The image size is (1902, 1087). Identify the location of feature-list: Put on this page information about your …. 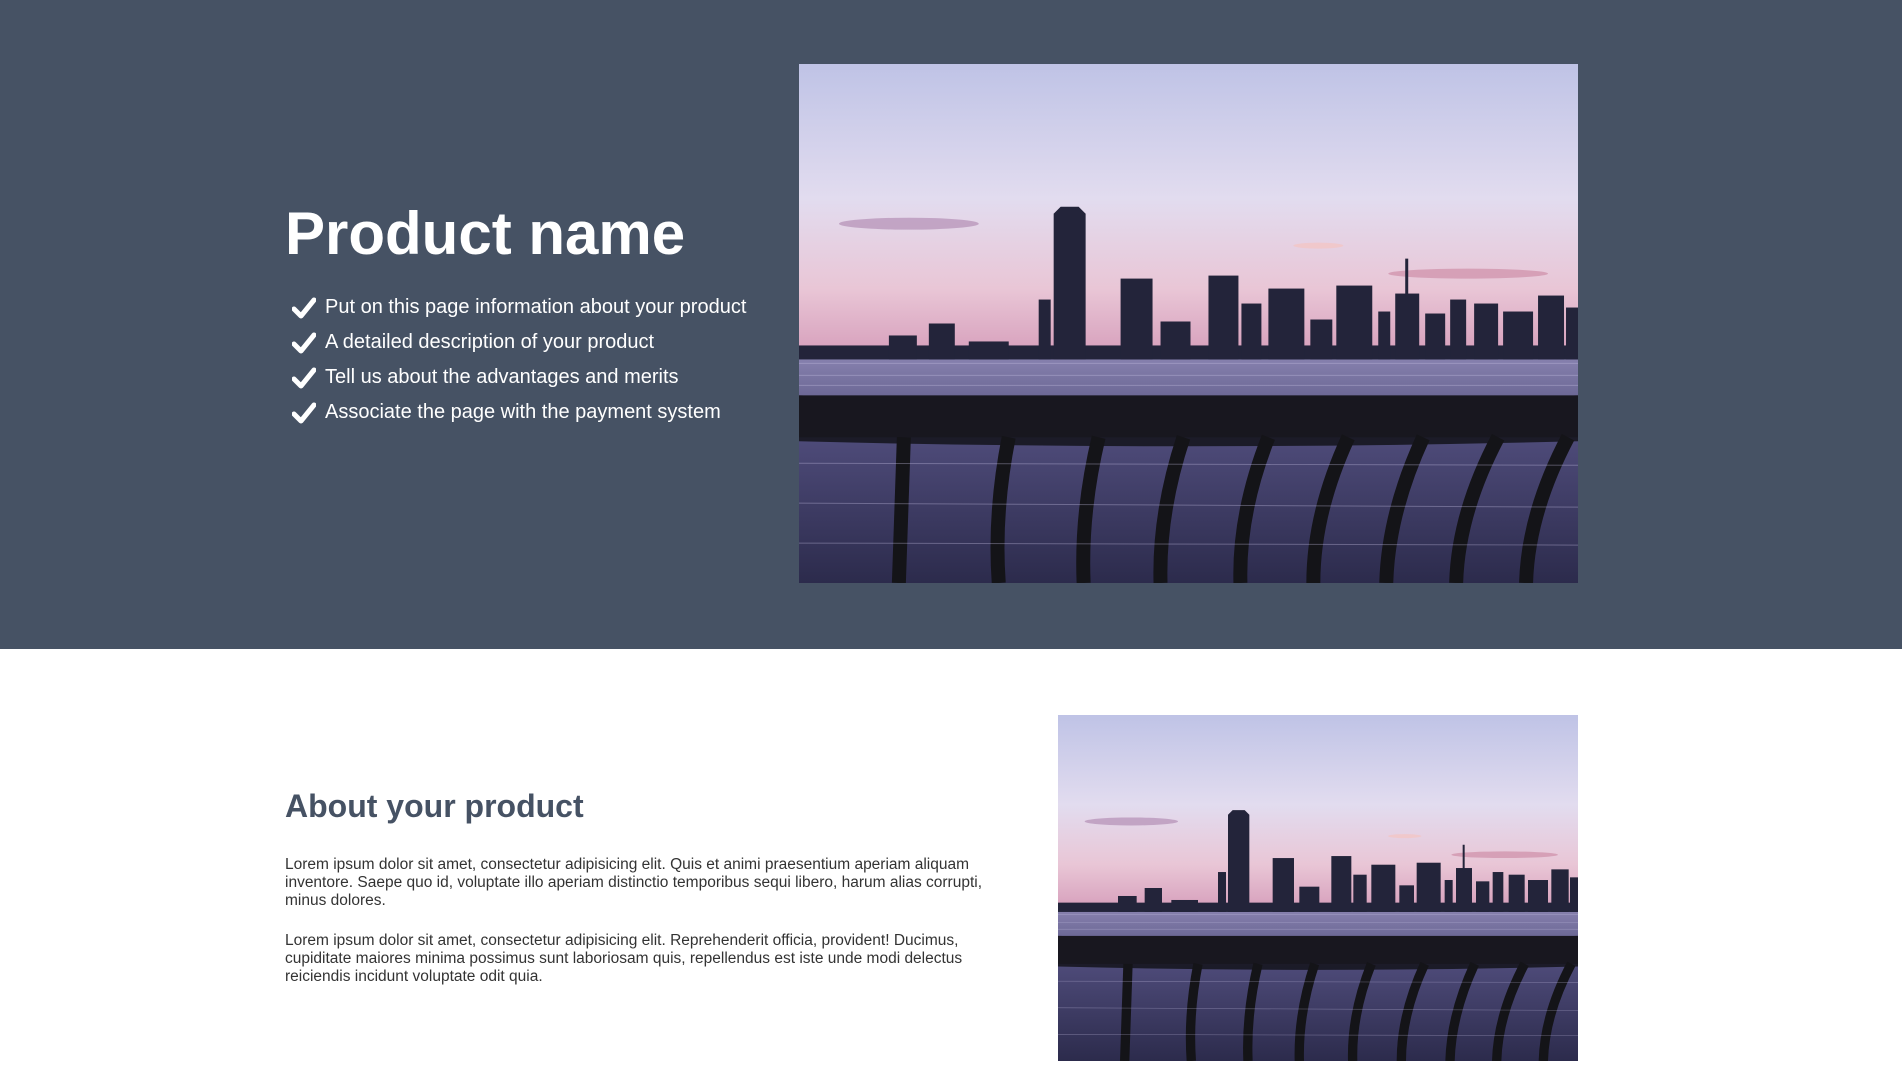
(519, 360).